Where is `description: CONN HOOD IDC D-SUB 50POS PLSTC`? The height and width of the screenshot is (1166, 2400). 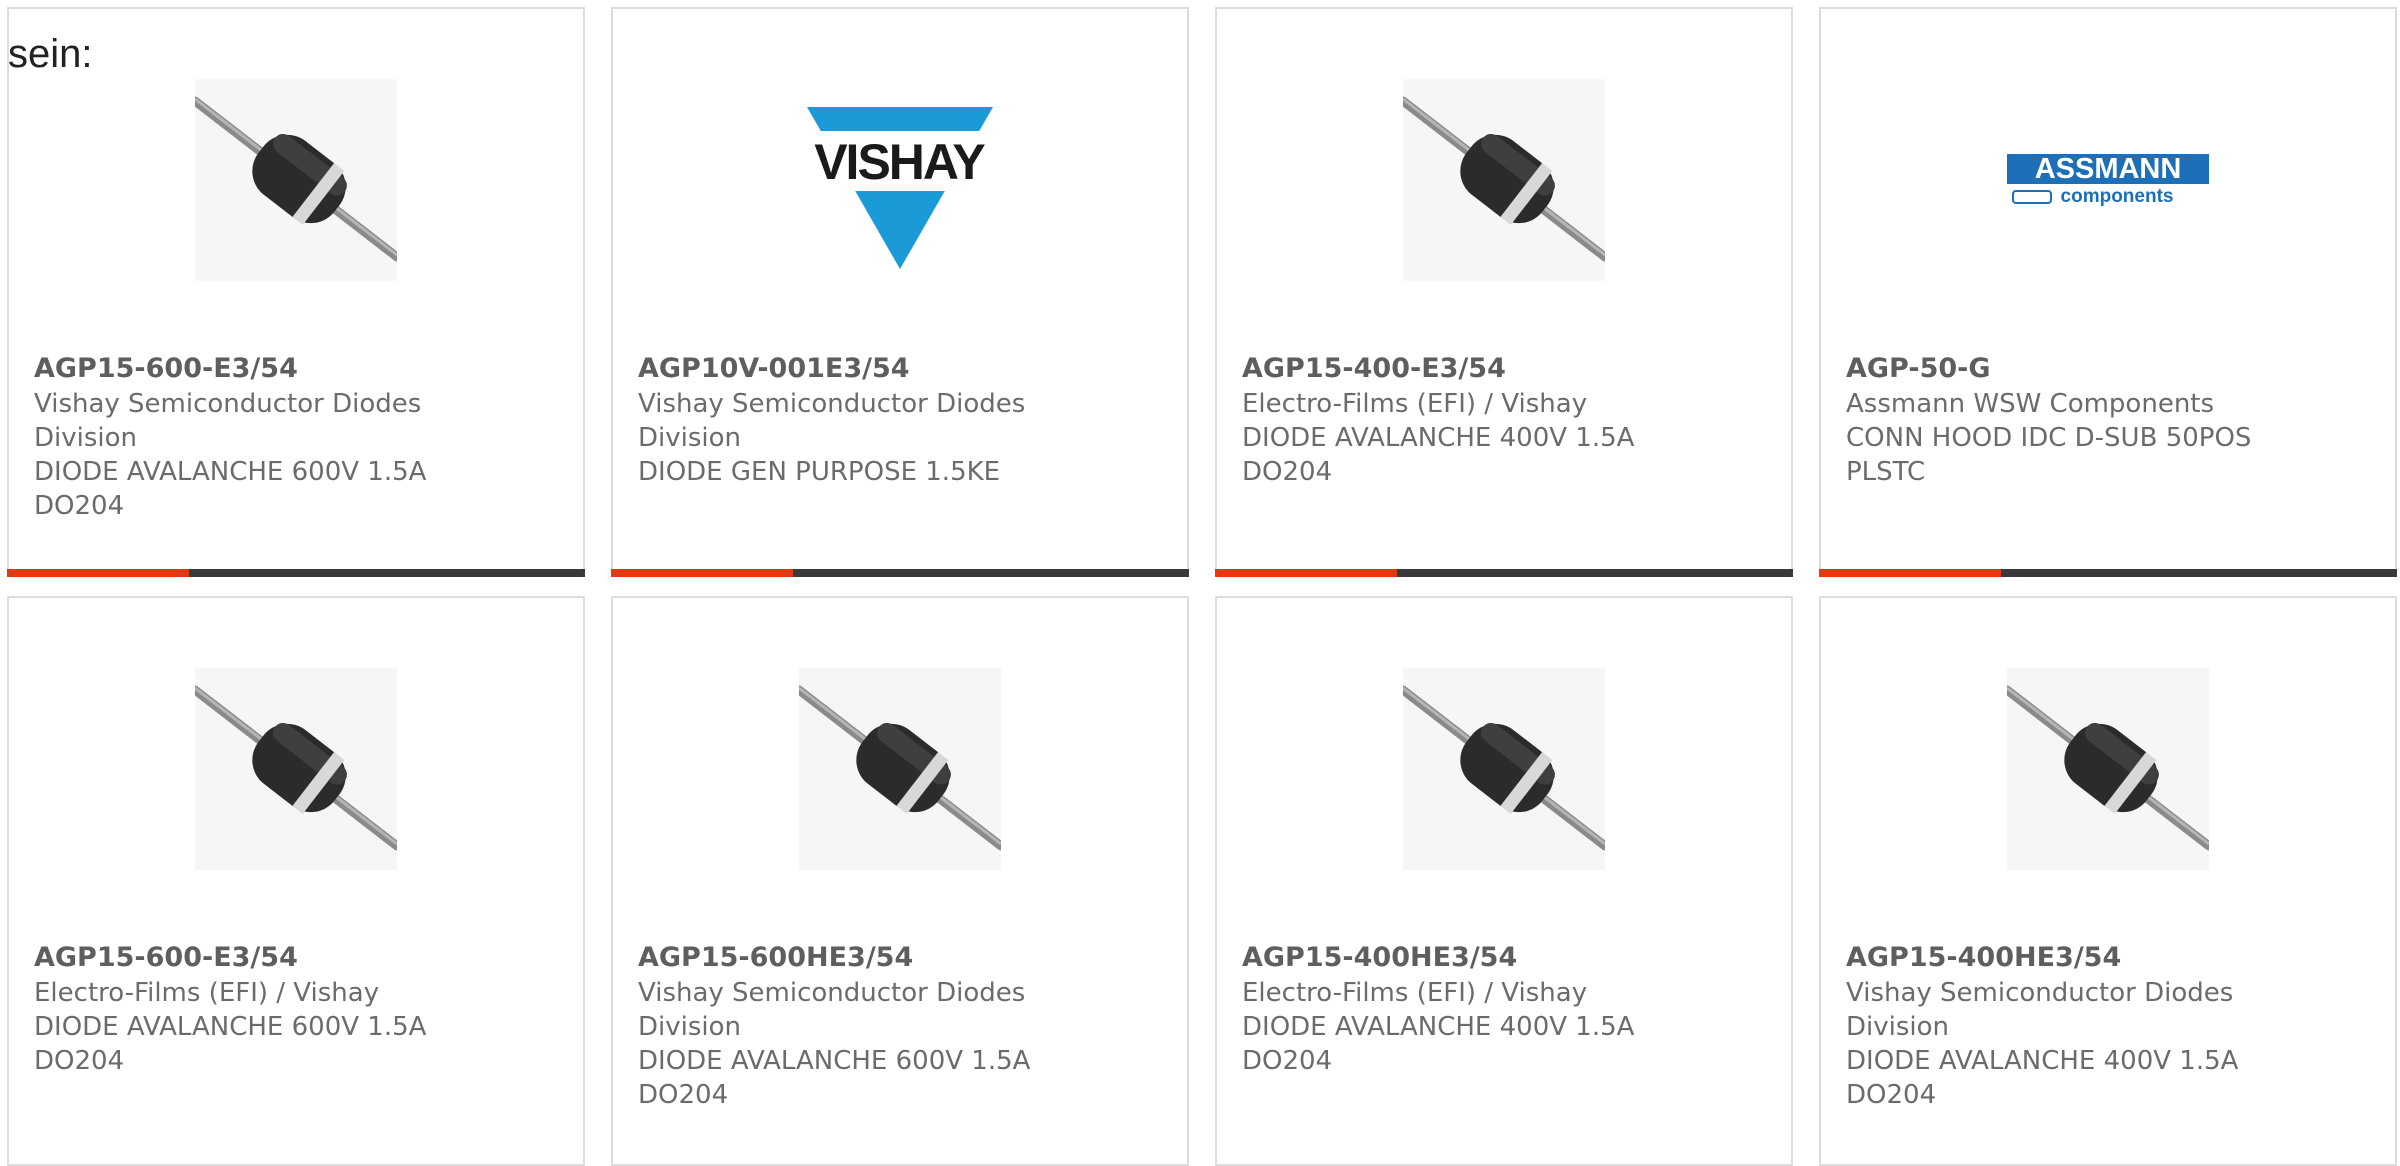 description: CONN HOOD IDC D-SUB 50POS PLSTC is located at coordinates (2049, 455).